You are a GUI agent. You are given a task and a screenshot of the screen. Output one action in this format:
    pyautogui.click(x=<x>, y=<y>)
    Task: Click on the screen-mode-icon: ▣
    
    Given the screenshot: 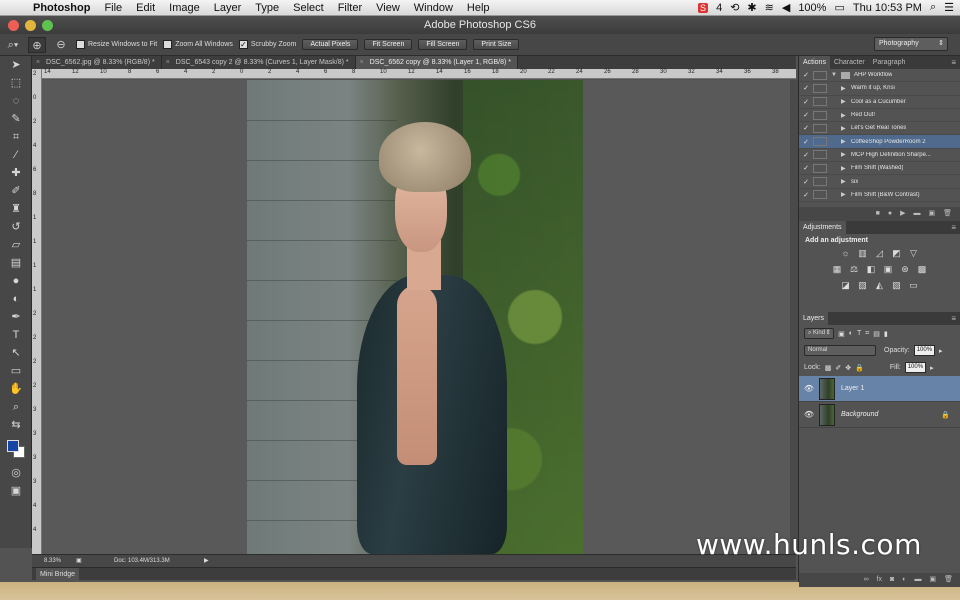 What is the action you would take?
    pyautogui.click(x=16, y=491)
    